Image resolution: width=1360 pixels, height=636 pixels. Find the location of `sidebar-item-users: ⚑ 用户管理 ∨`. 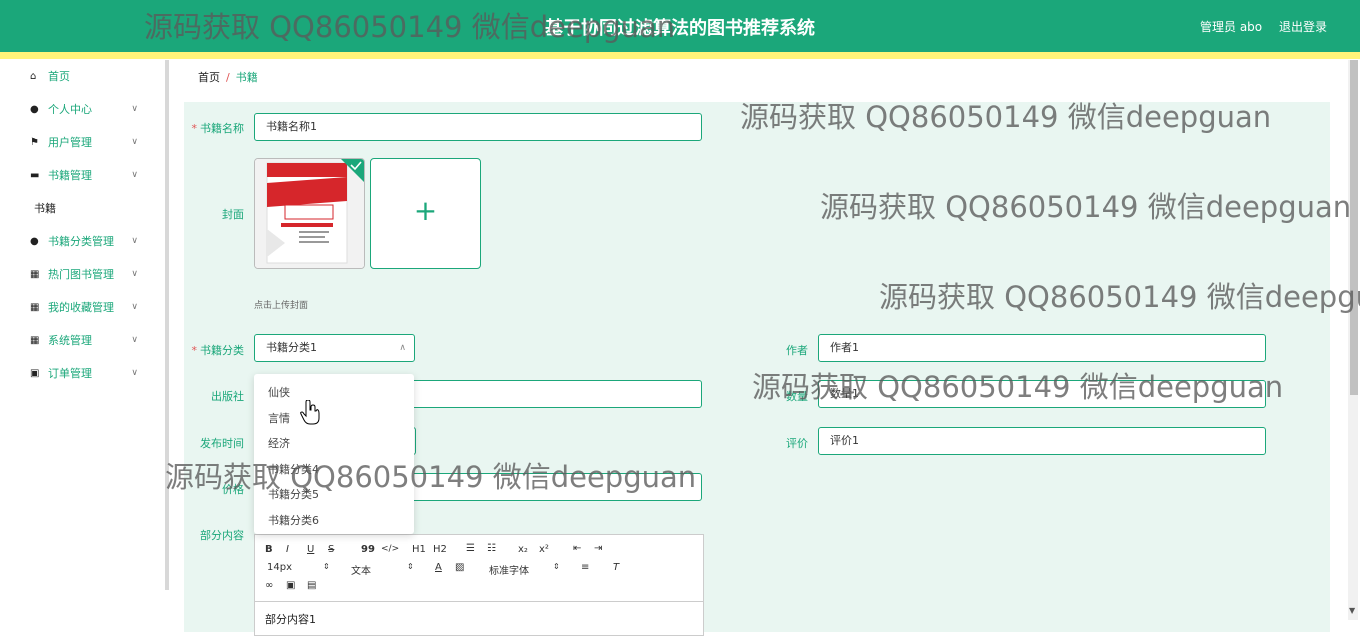

sidebar-item-users: ⚑ 用户管理 ∨ is located at coordinates (78, 142).